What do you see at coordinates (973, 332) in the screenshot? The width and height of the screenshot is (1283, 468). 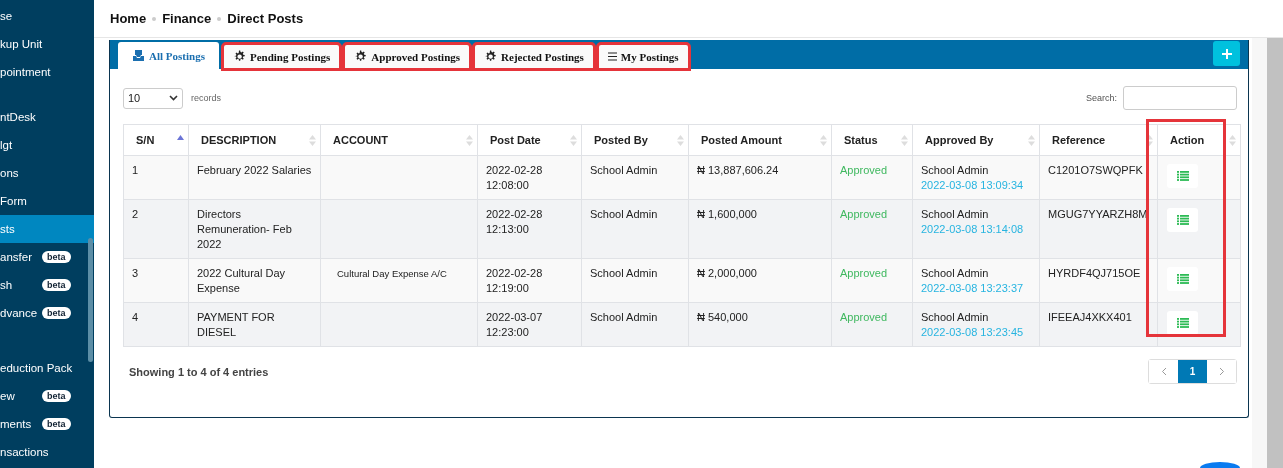 I see `approval-time: 2022-03-08 13:23:45` at bounding box center [973, 332].